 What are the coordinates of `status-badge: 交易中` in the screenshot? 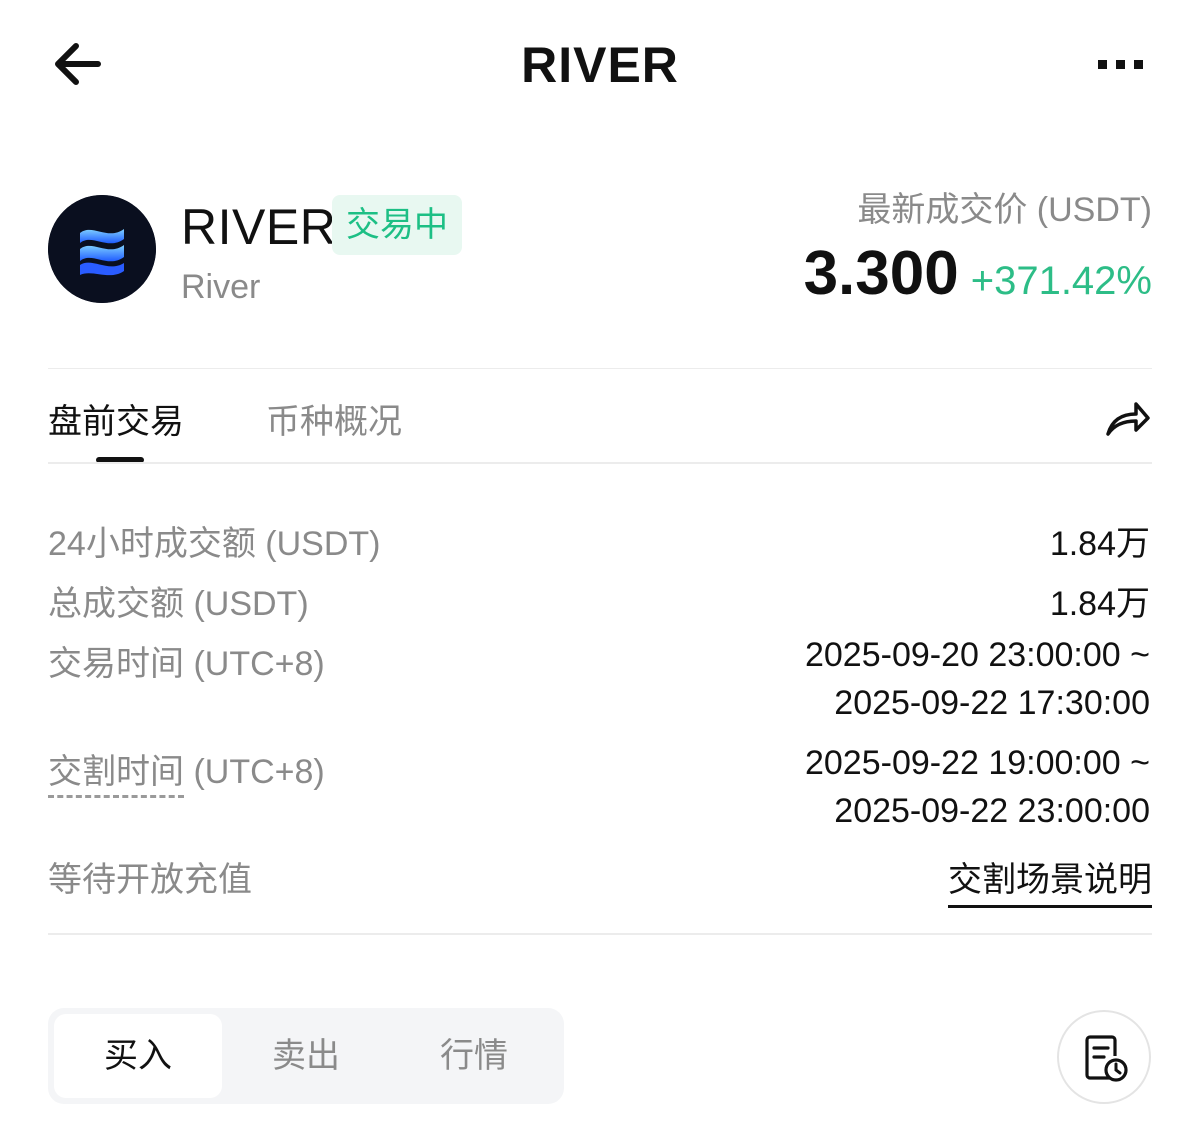 It's located at (397, 225).